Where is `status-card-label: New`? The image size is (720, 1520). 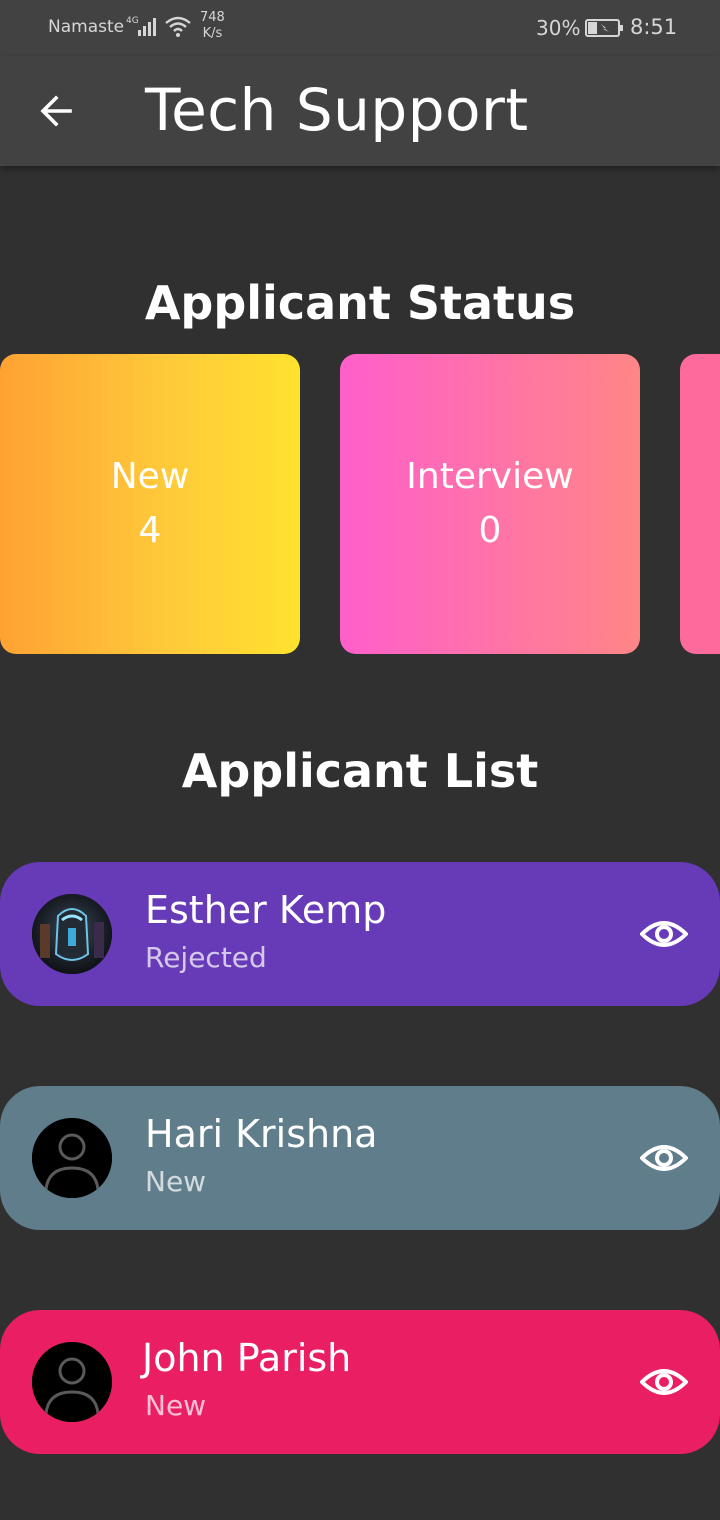
status-card-label: New is located at coordinates (150, 476).